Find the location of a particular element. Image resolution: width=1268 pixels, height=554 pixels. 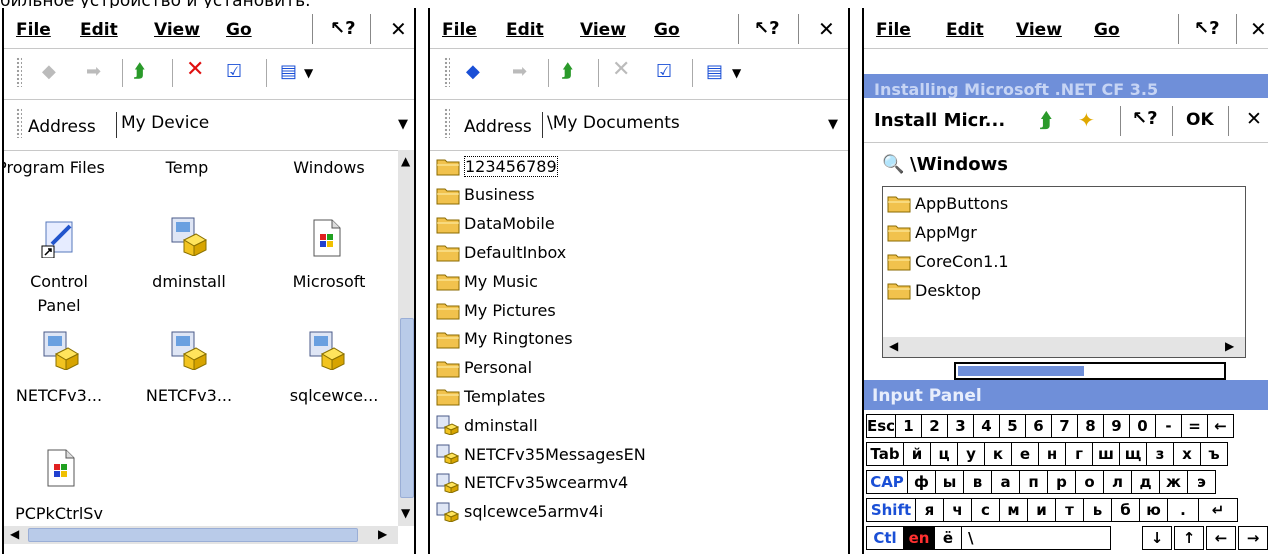

key: и is located at coordinates (1041, 510).